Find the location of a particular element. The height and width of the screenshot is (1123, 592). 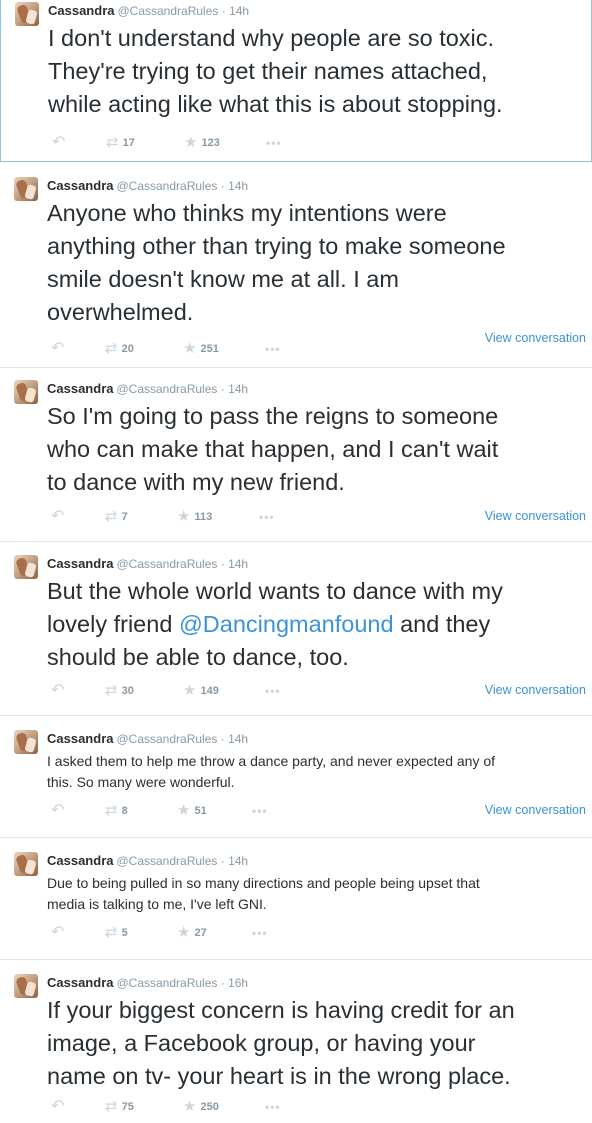

retweet-button: ⇄ 30 is located at coordinates (119, 691).